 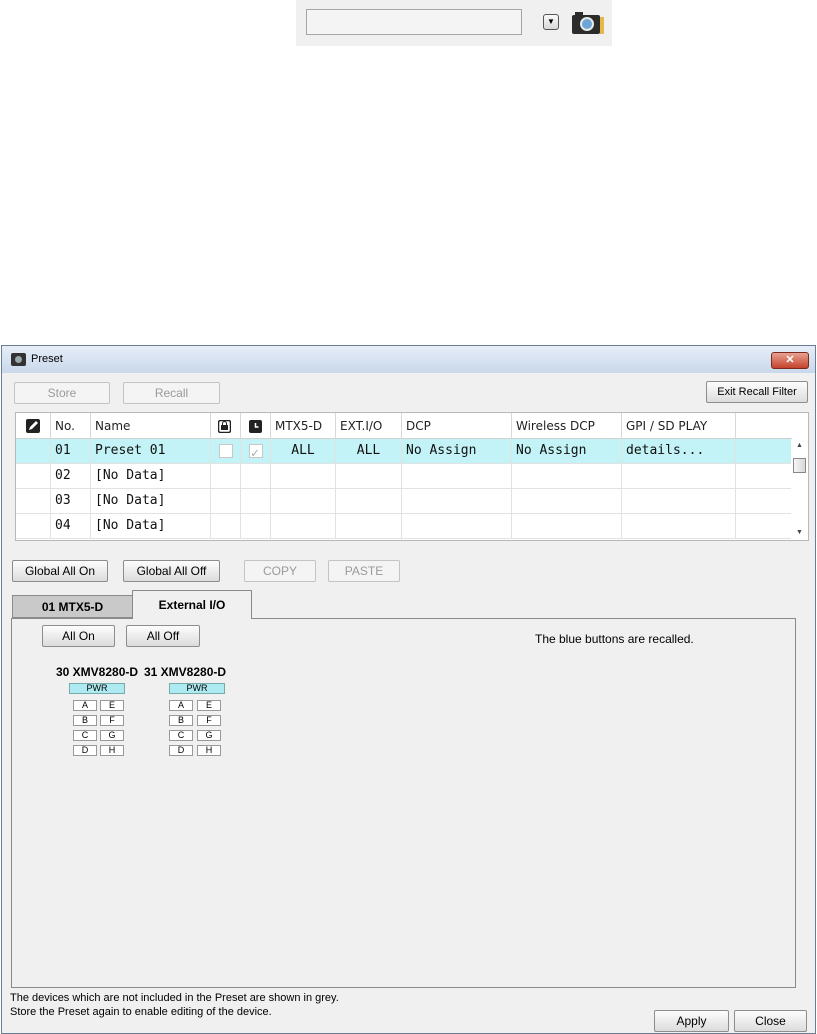 What do you see at coordinates (71, 526) in the screenshot?
I see `row-no: 04` at bounding box center [71, 526].